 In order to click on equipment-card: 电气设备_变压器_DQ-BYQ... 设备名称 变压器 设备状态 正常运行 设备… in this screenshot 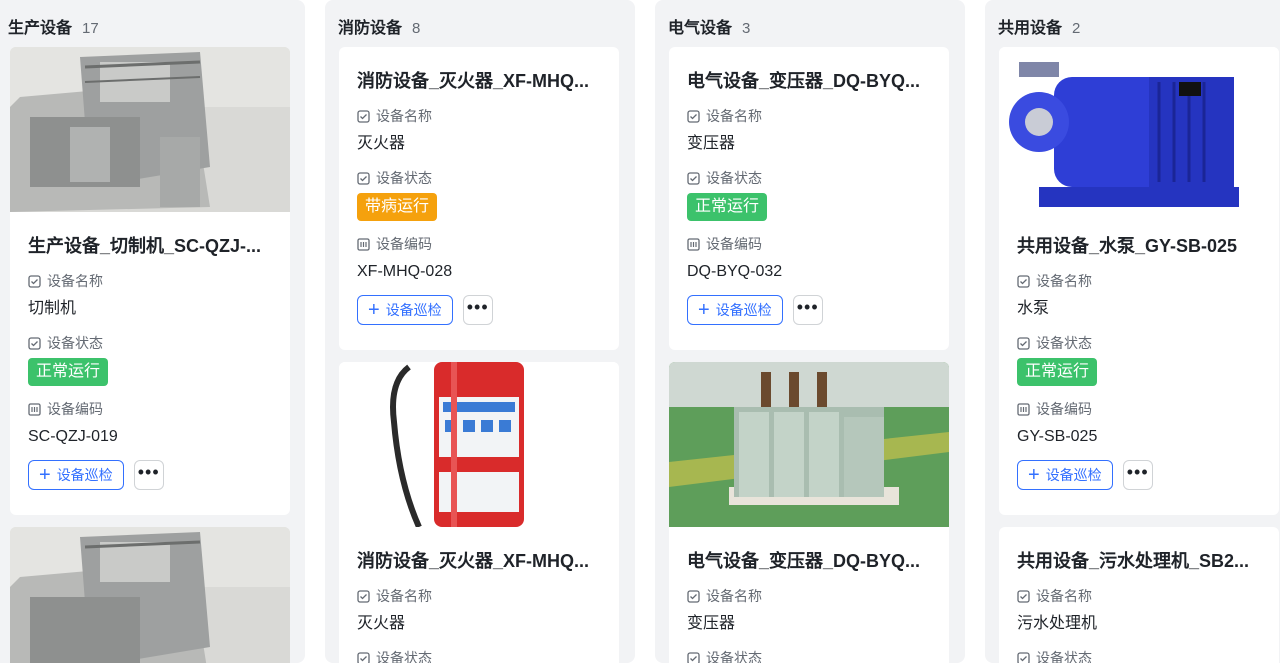, I will do `click(809, 198)`.